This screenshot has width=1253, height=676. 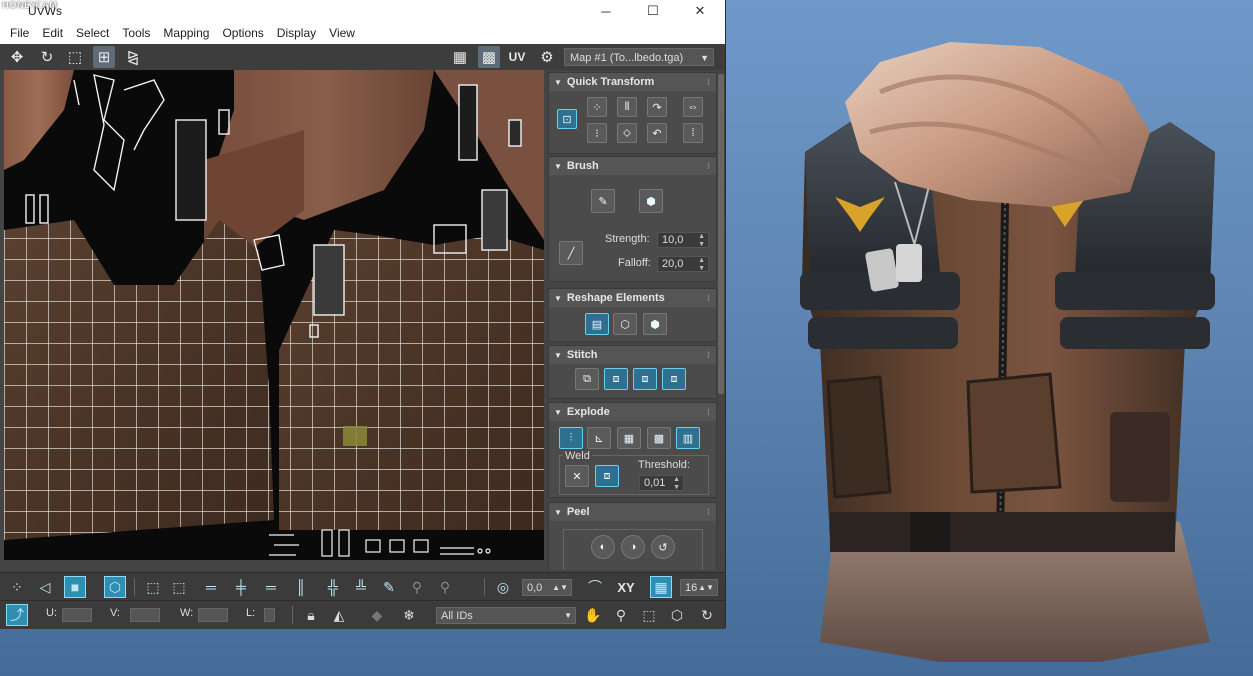 What do you see at coordinates (663, 547) in the screenshot?
I see `reset-peel-icon: ↺` at bounding box center [663, 547].